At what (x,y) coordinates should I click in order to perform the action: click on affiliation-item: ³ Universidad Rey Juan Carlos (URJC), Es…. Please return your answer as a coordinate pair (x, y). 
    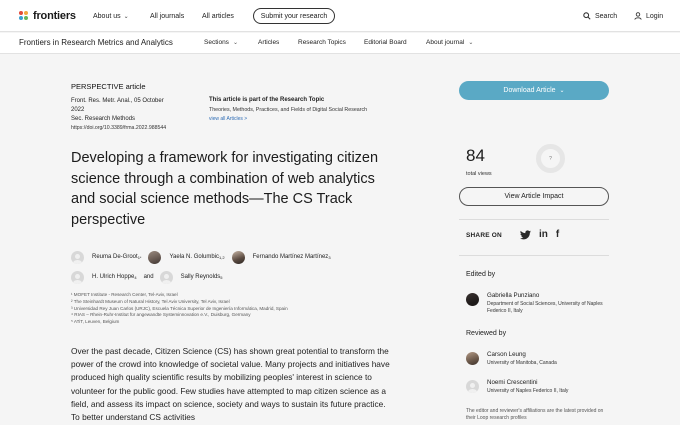
    Looking at the image, I should click on (179, 308).